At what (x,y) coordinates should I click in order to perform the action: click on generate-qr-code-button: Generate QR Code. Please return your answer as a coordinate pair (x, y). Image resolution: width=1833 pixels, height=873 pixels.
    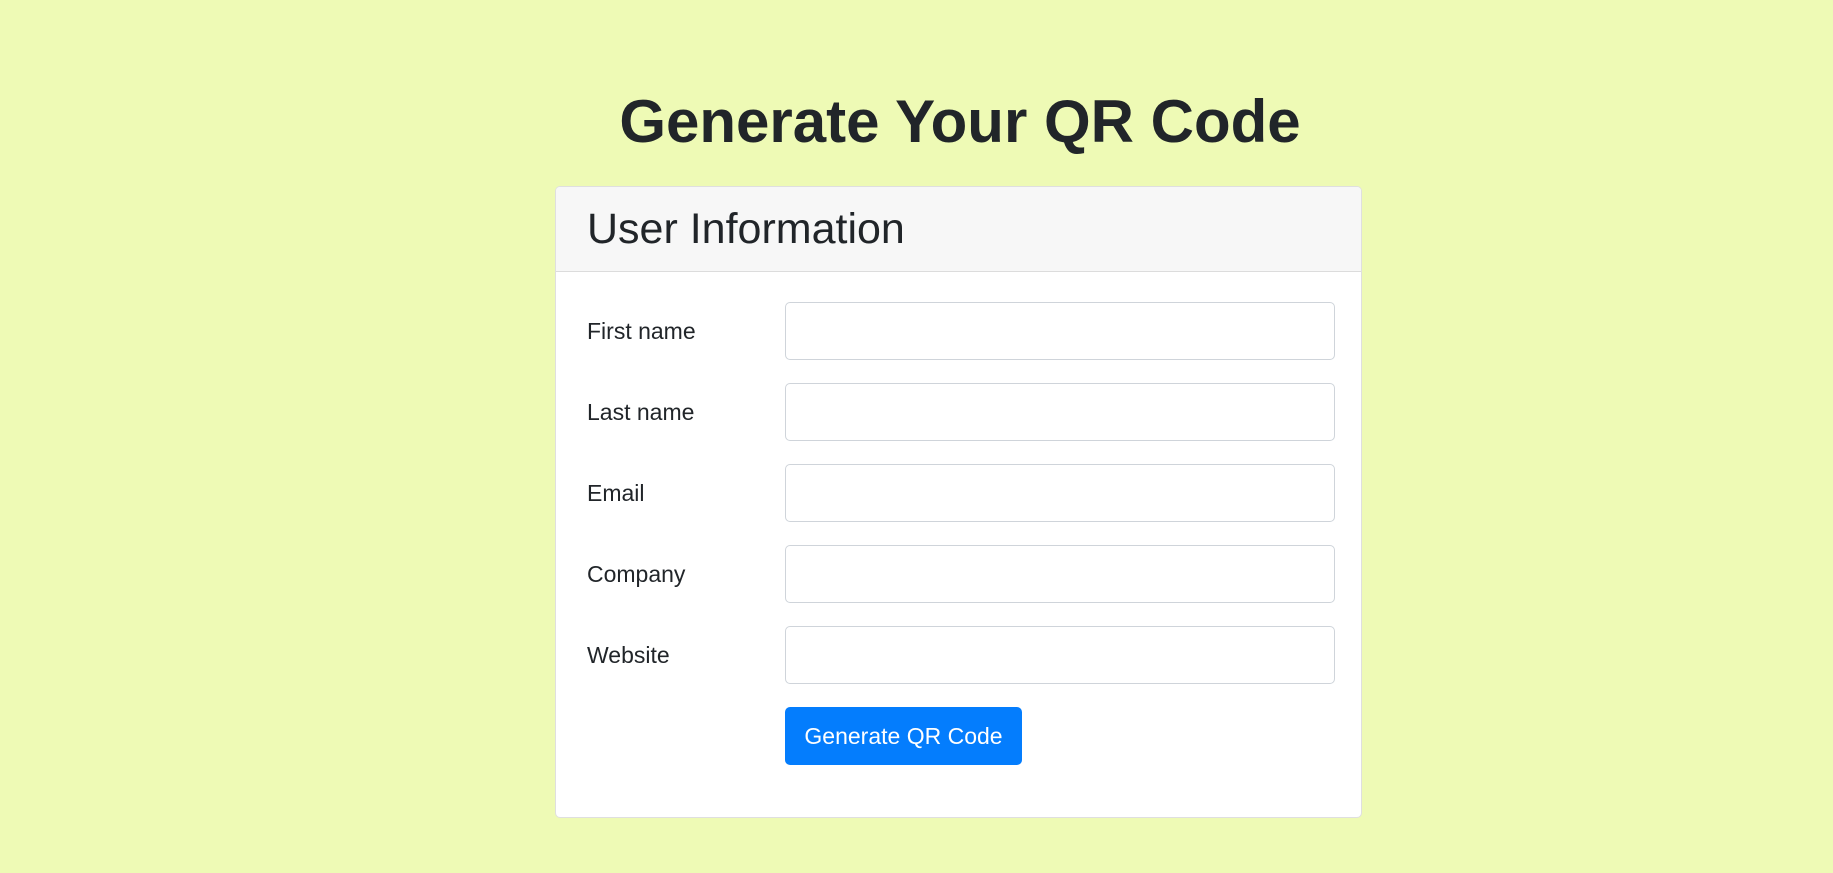
    Looking at the image, I should click on (903, 736).